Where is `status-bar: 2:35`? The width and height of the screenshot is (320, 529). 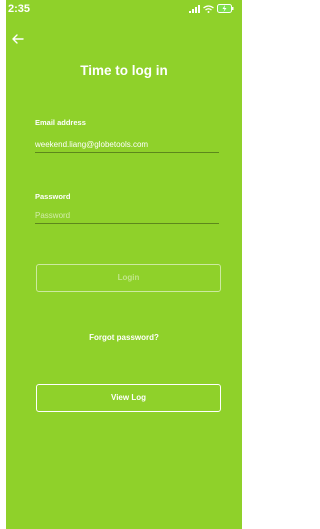
status-bar: 2:35 is located at coordinates (124, 10).